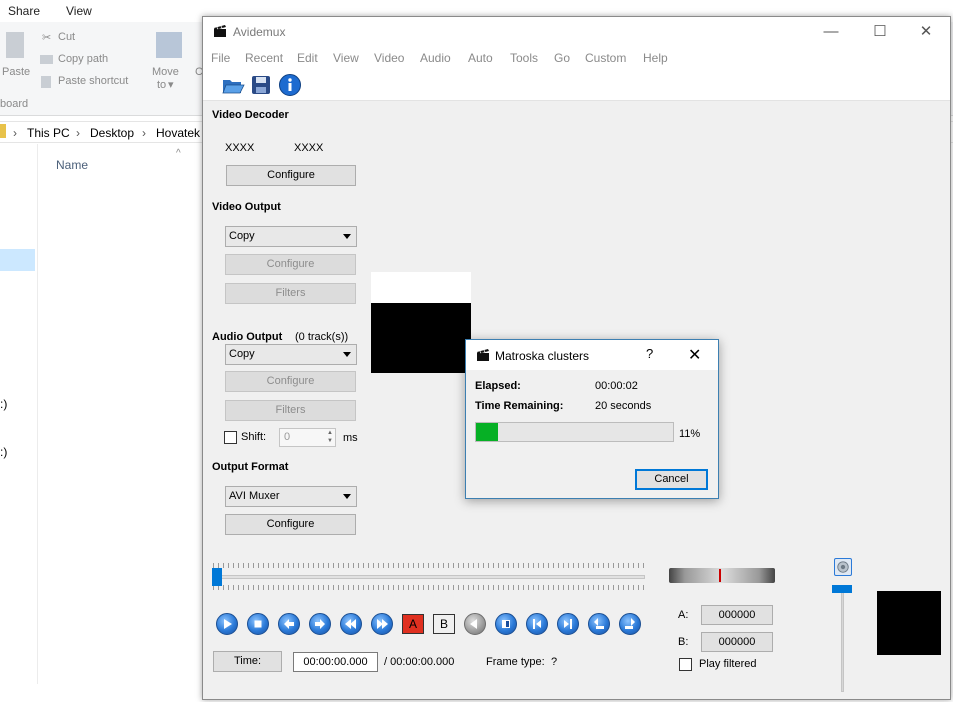  I want to click on audio-output-selected: Copy, so click(242, 354).